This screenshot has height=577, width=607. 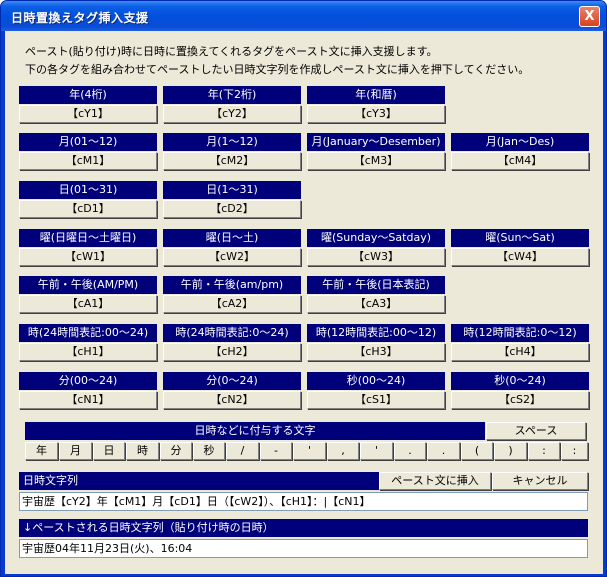 What do you see at coordinates (88, 161) in the screenshot?
I see `tag-button-1-0: 【cM1】` at bounding box center [88, 161].